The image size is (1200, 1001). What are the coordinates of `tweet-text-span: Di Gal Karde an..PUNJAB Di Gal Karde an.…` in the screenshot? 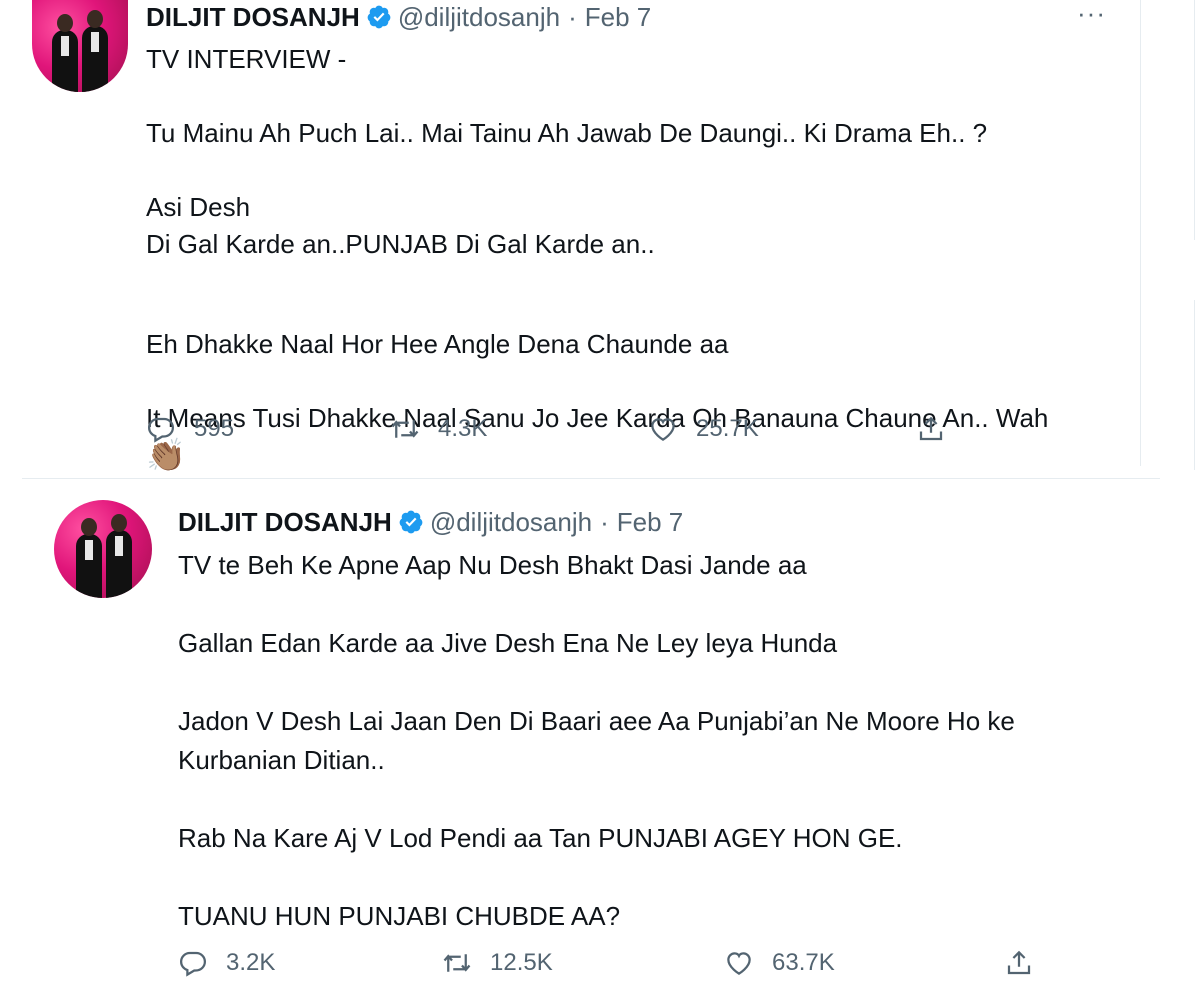 It's located at (400, 244).